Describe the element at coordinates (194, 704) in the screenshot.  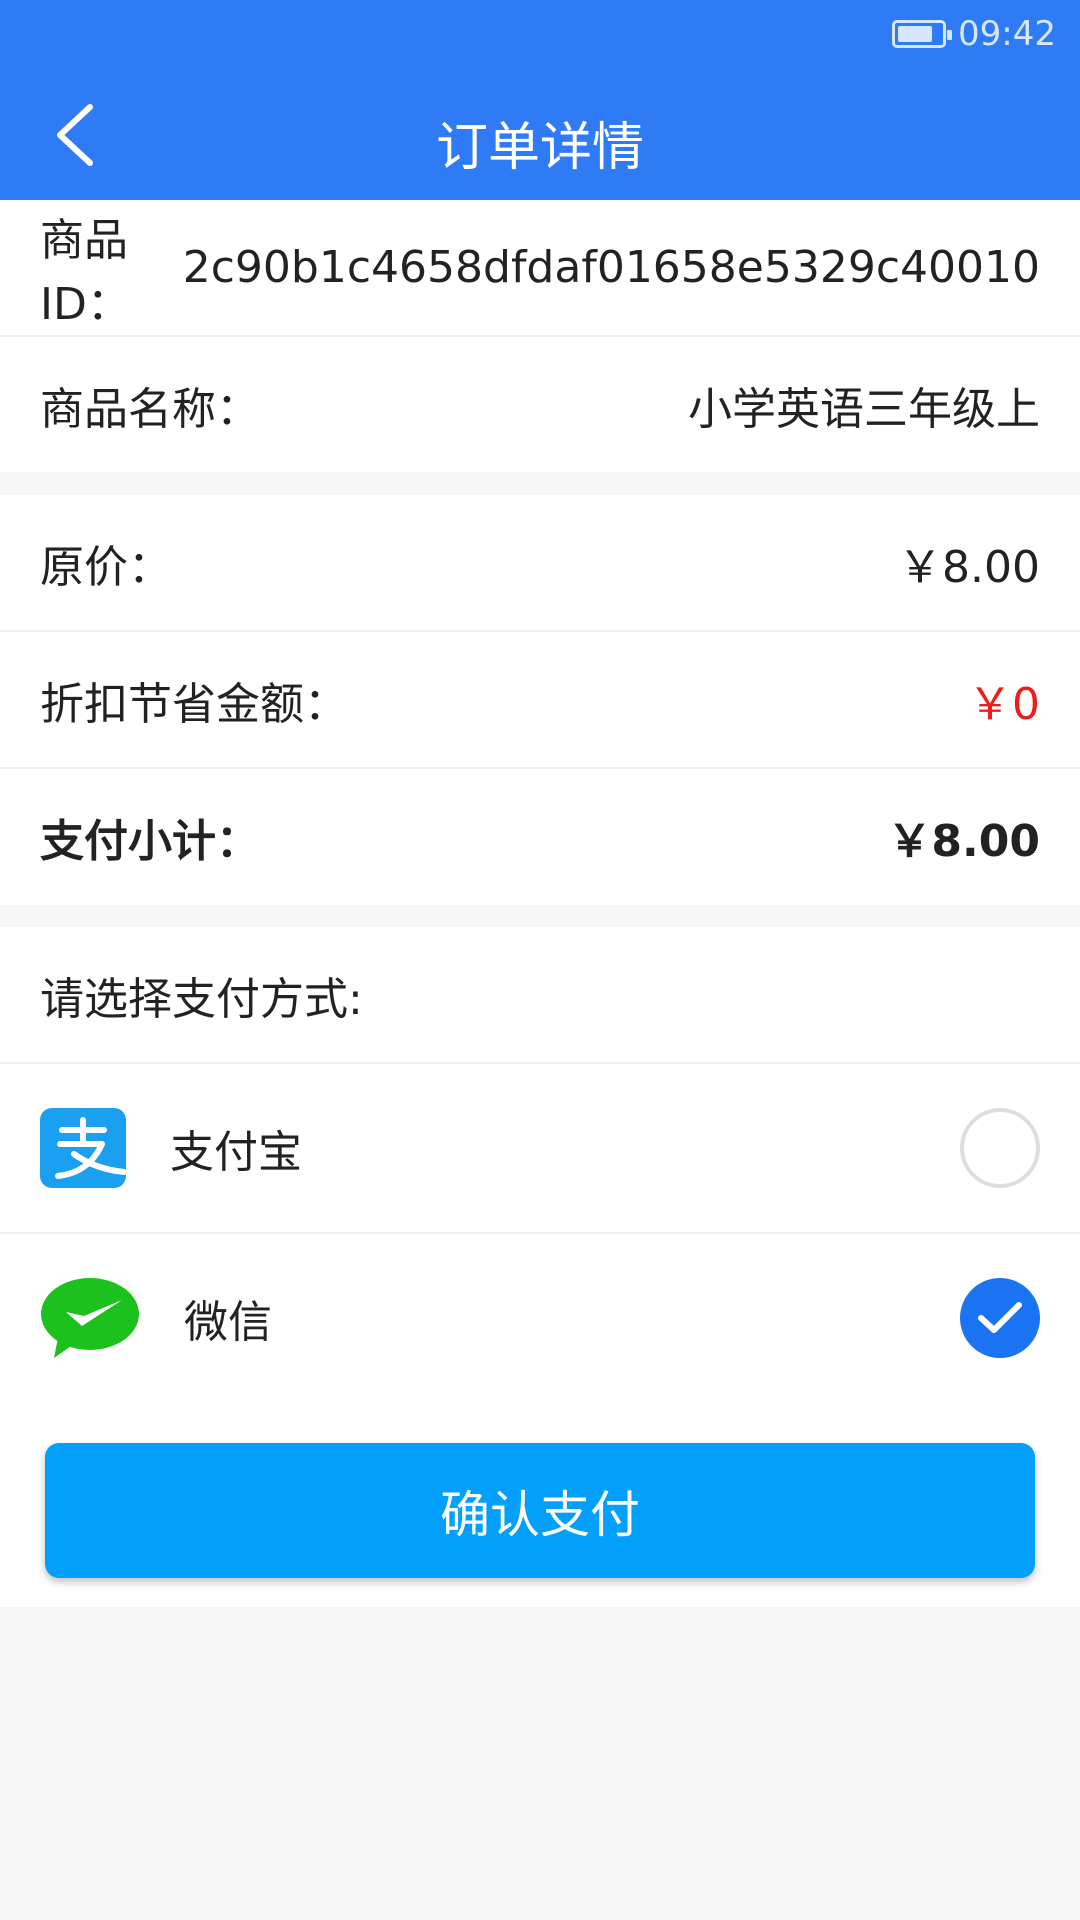
I see `discount-label: 折扣节省金额：` at that location.